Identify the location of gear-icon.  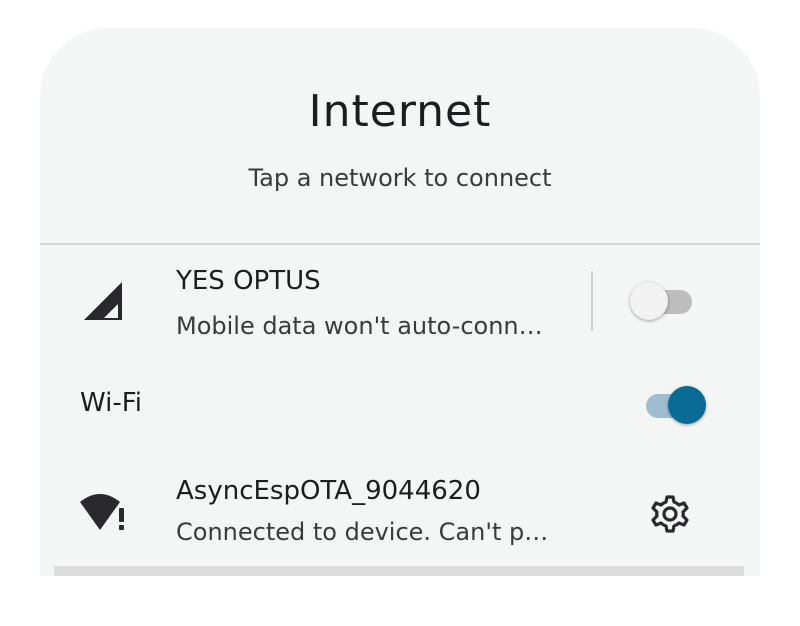
(670, 516).